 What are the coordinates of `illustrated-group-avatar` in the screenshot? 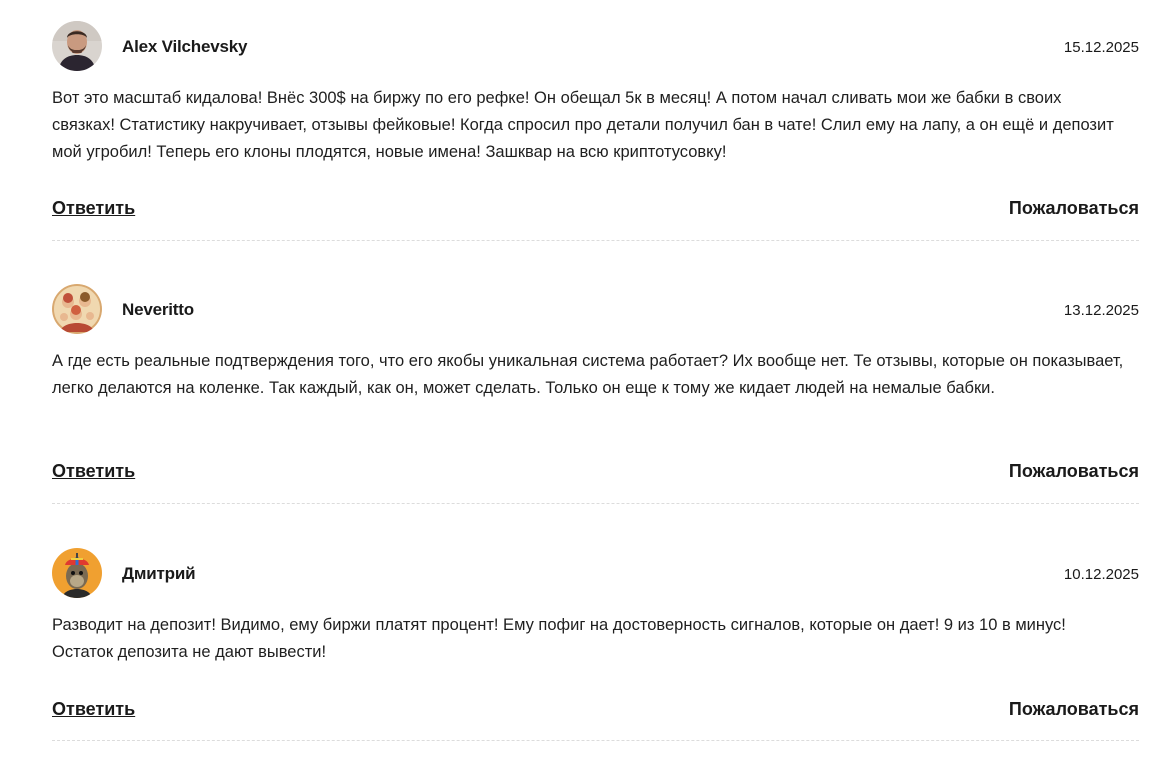 It's located at (77, 309).